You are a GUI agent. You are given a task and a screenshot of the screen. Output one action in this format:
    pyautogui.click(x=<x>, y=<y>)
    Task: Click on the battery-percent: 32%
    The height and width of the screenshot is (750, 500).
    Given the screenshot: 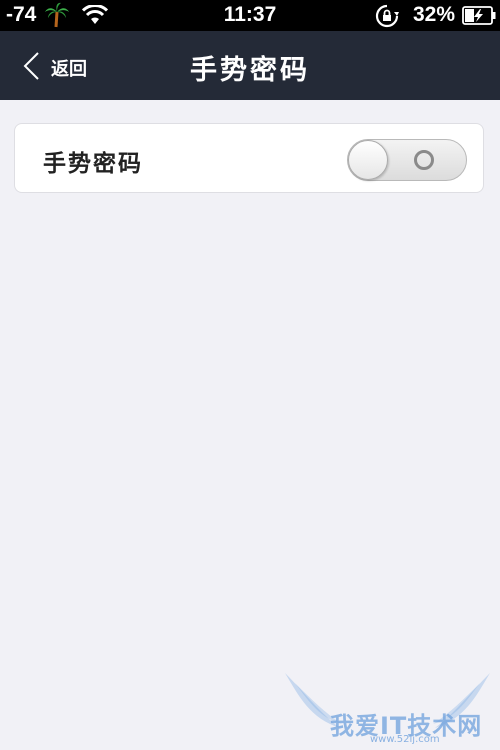 What is the action you would take?
    pyautogui.click(x=434, y=14)
    